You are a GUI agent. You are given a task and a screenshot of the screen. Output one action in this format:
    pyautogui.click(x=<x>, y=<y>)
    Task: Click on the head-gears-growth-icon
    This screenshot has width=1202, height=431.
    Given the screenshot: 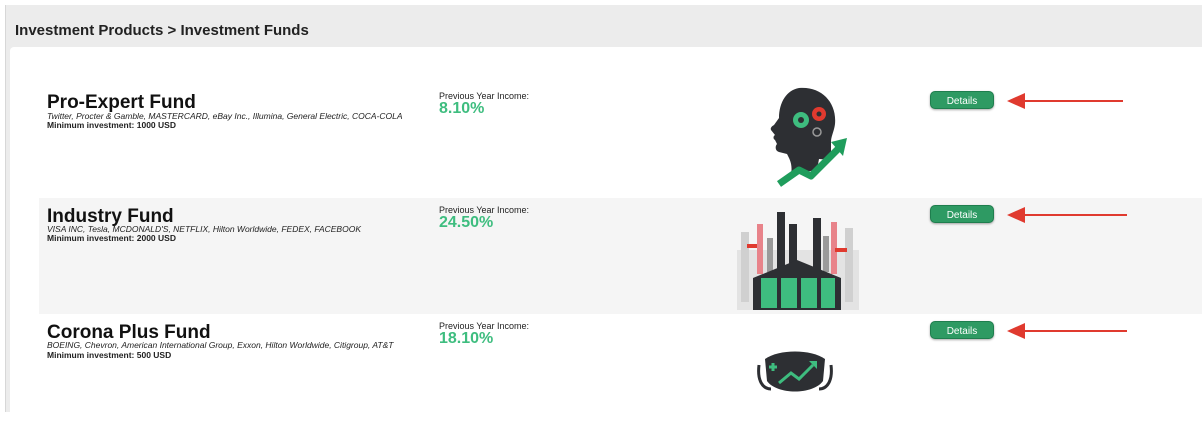 What is the action you would take?
    pyautogui.click(x=808, y=137)
    